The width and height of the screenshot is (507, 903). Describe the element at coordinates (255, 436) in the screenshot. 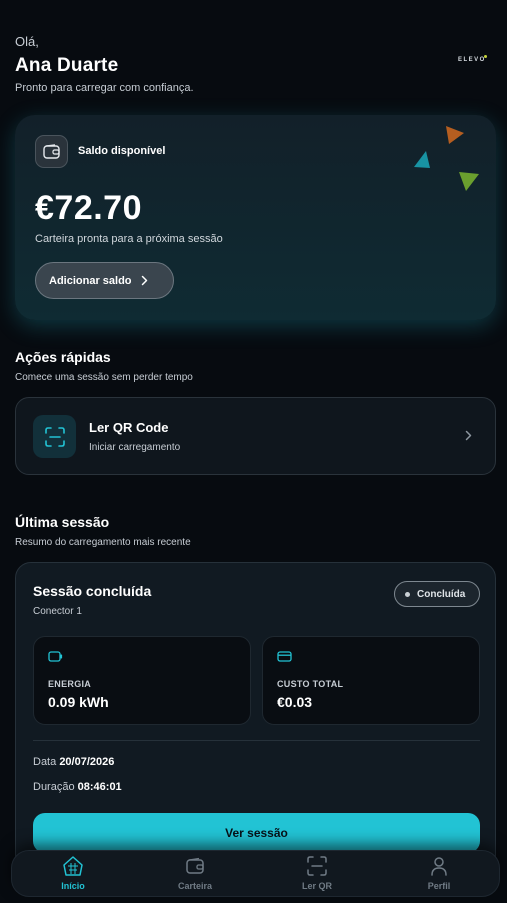

I see `scan-qr-card: Ler QR Code Iniciar carregamento` at that location.